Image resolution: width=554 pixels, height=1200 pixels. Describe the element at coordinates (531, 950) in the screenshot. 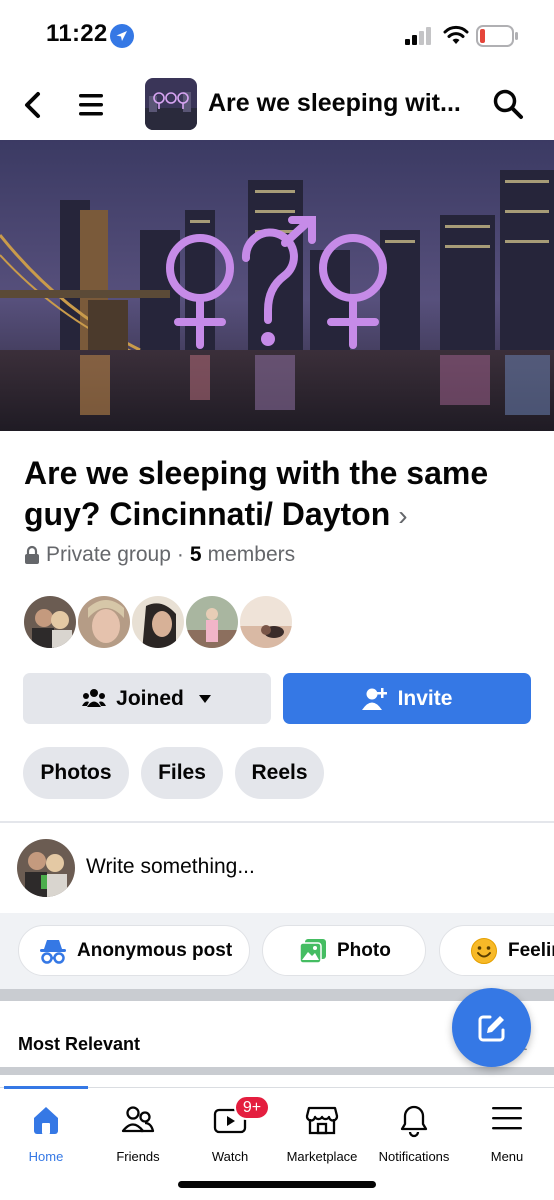

I see `action-label: Feelin` at that location.